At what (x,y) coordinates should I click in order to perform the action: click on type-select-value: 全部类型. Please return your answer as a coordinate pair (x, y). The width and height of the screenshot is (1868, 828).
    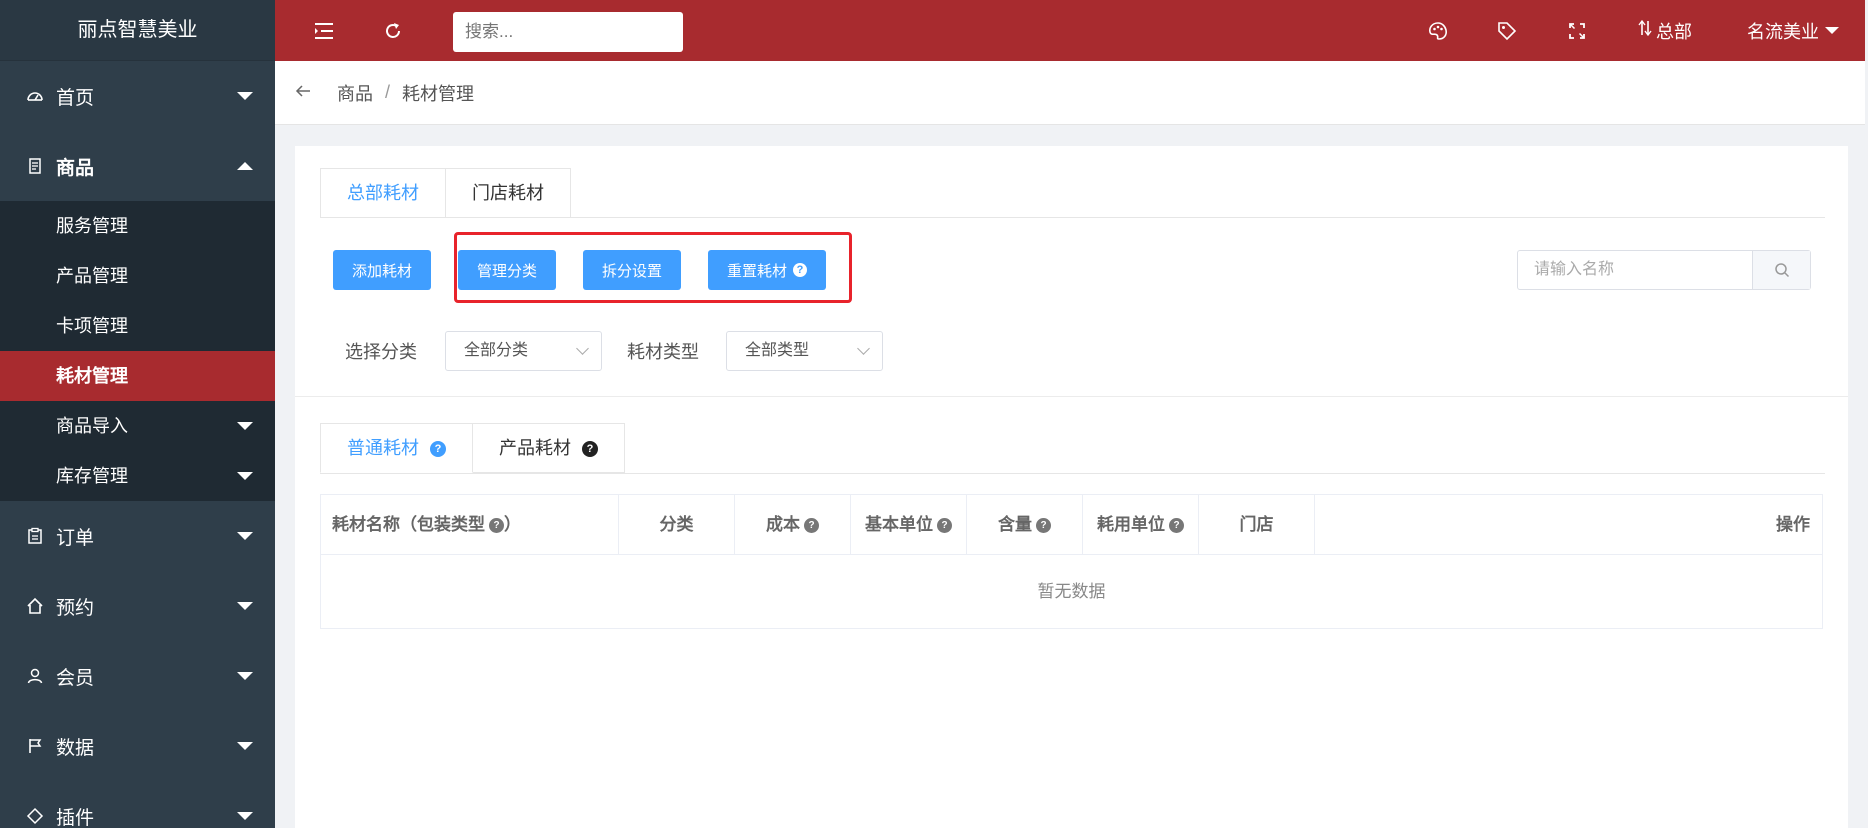
    Looking at the image, I should click on (777, 350).